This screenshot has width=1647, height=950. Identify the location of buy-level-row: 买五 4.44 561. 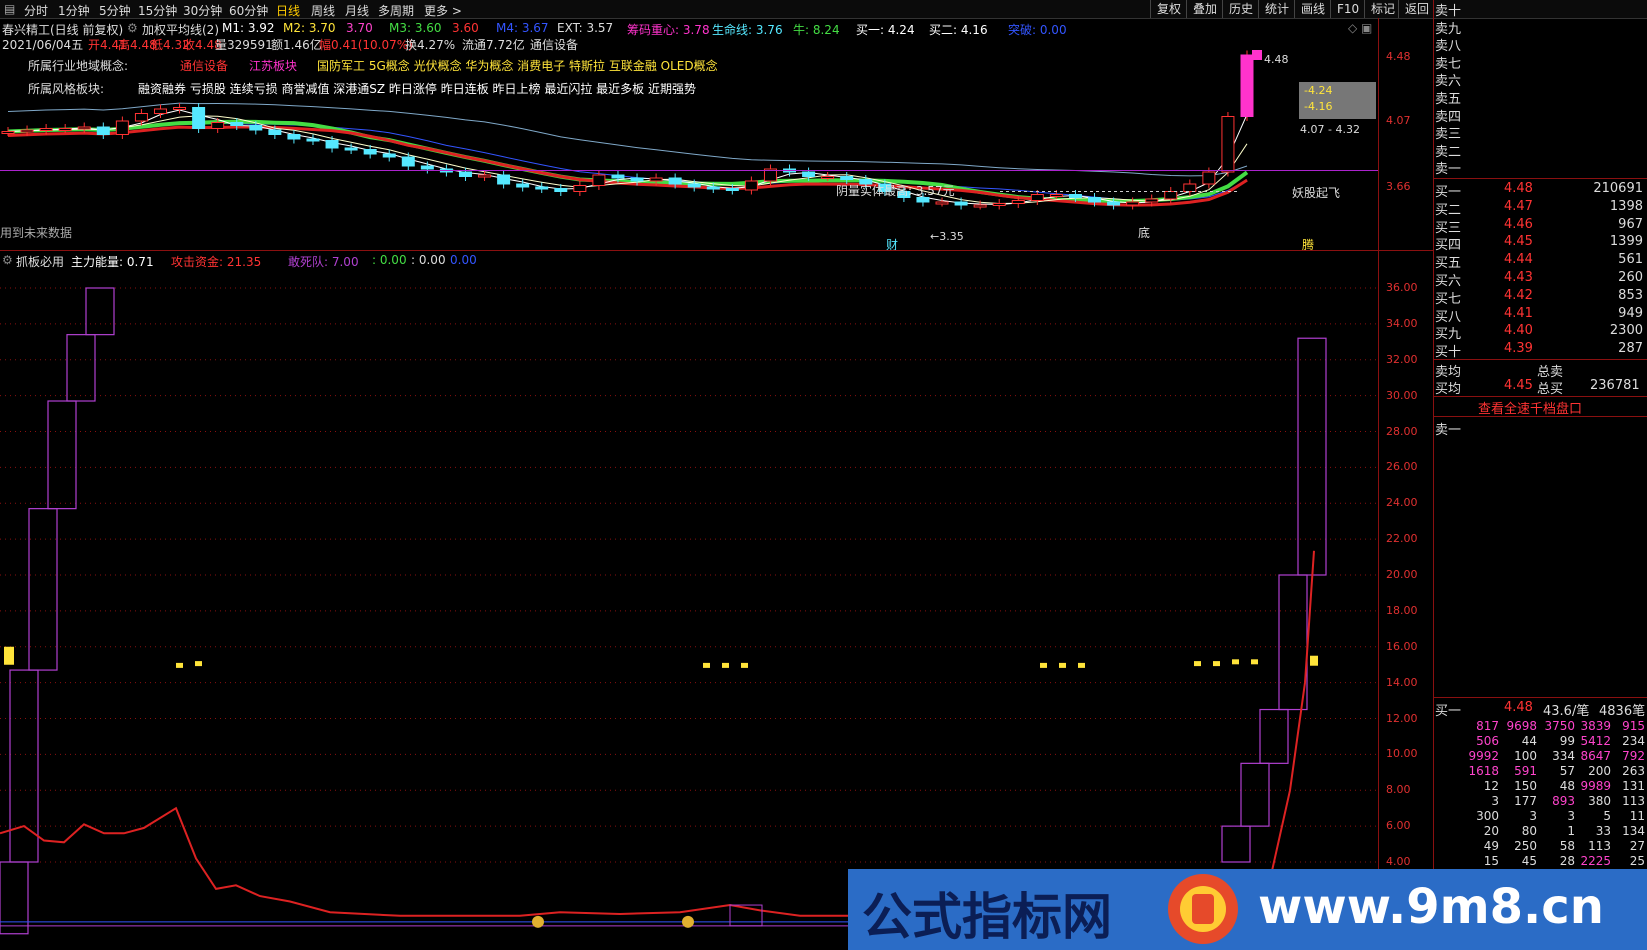
(1540, 262).